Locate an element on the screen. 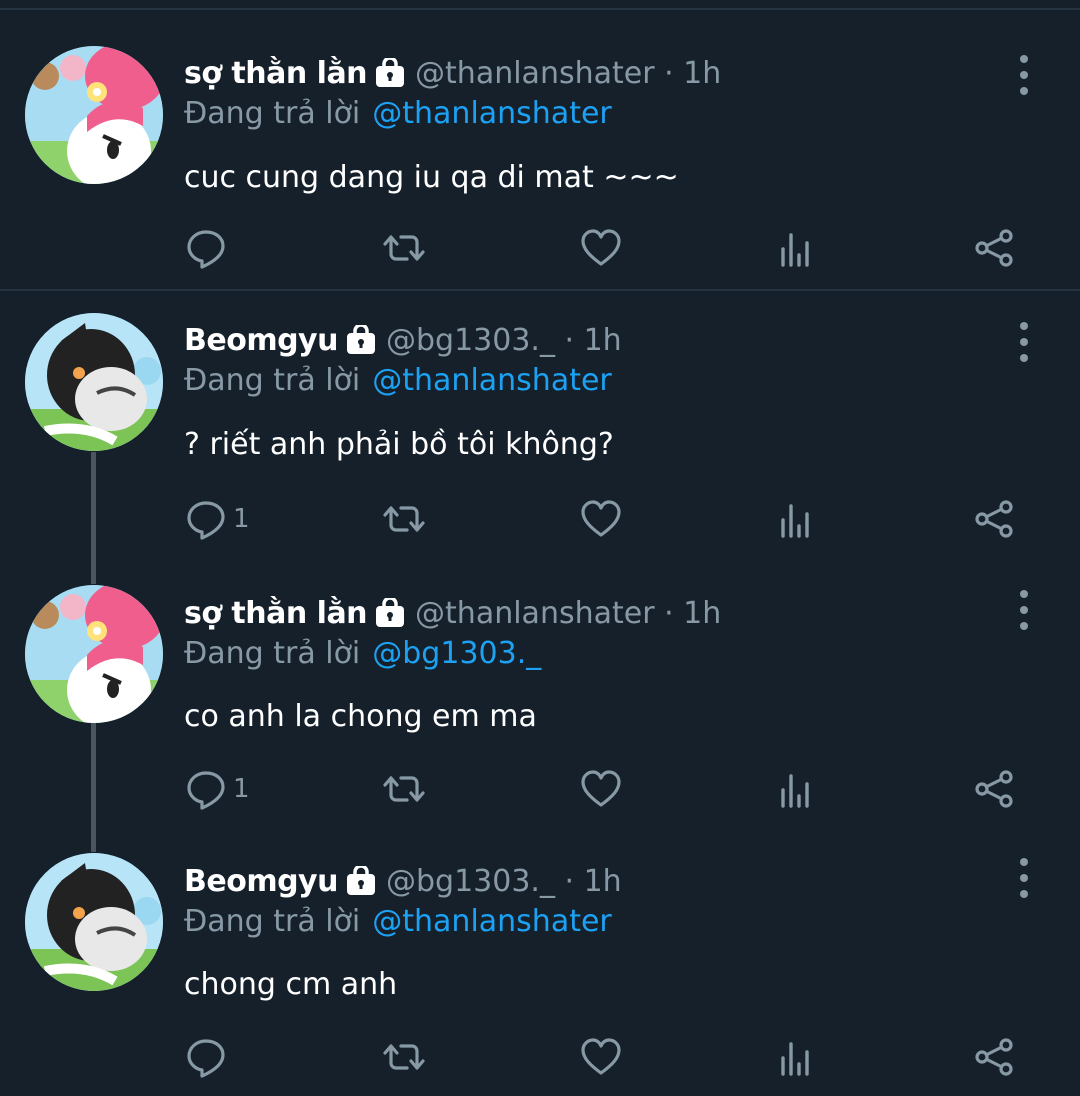 The width and height of the screenshot is (1080, 1096). reply-mention-link: @bg1303._ is located at coordinates (456, 653).